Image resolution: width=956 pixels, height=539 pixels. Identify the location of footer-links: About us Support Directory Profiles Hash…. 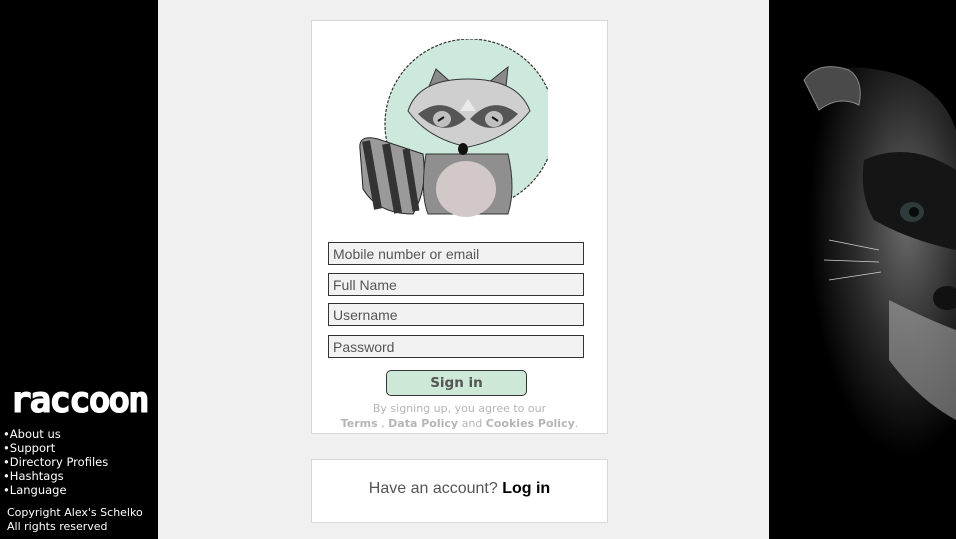
(55, 462).